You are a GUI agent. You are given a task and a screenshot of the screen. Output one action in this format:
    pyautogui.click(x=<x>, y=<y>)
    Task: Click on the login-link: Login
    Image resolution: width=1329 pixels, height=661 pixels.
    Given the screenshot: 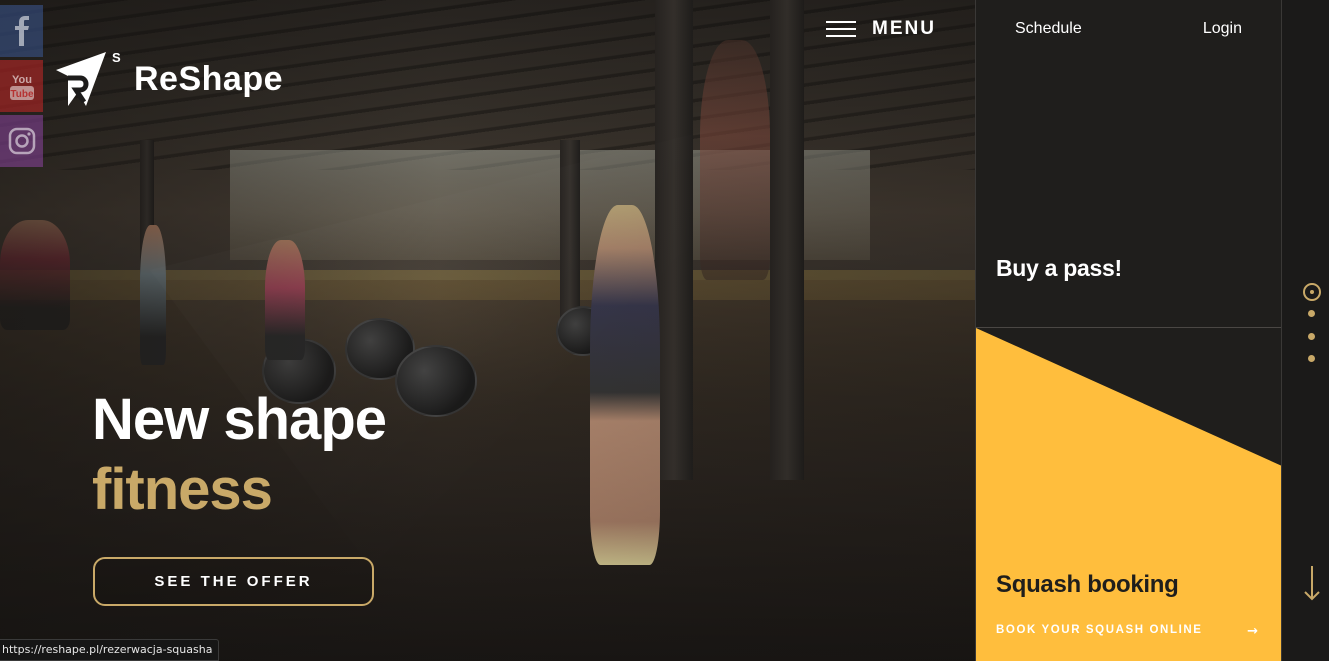 What is the action you would take?
    pyautogui.click(x=1222, y=29)
    